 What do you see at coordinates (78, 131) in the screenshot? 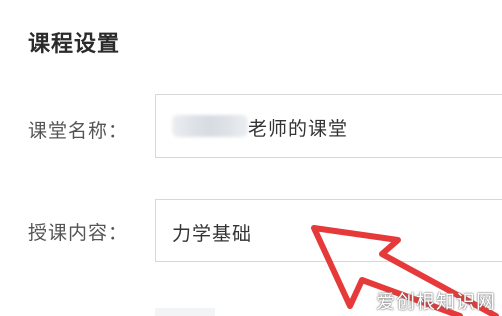
I see `class-name-label: 课堂名称：` at bounding box center [78, 131].